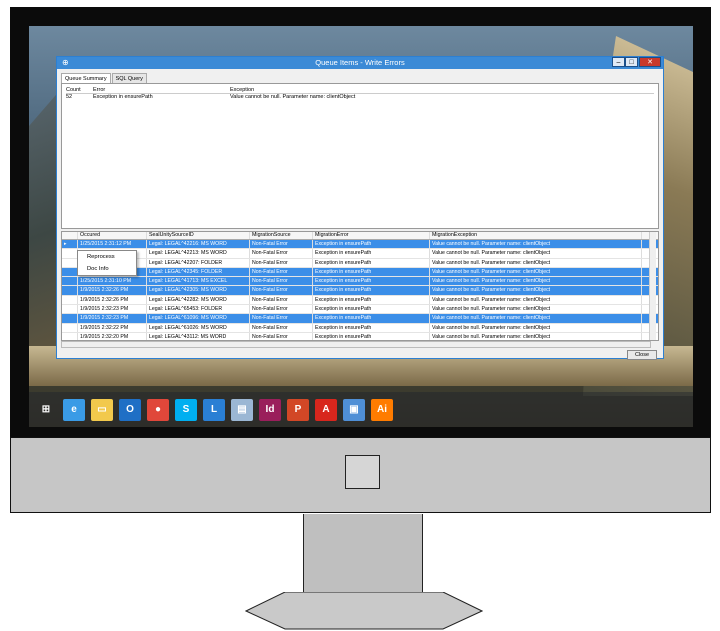  I want to click on header-migration-error: MigrationError, so click(371, 235).